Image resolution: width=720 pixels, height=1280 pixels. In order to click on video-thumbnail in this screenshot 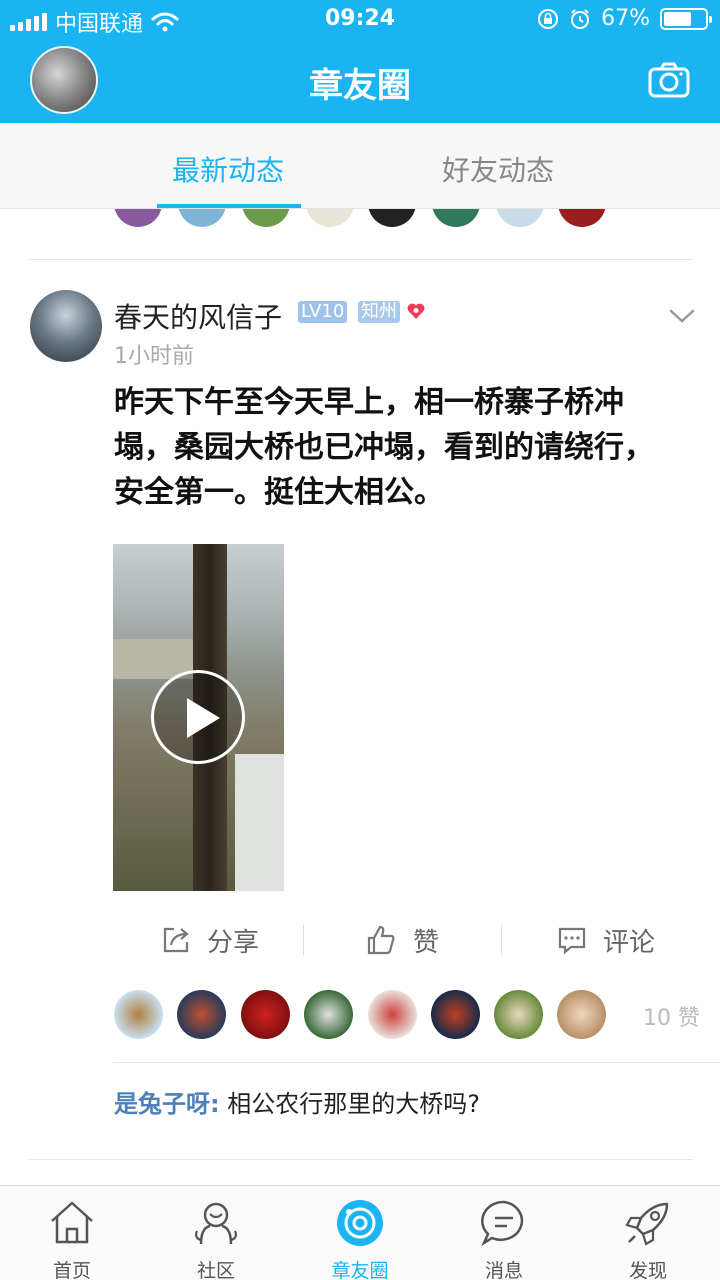, I will do `click(198, 717)`.